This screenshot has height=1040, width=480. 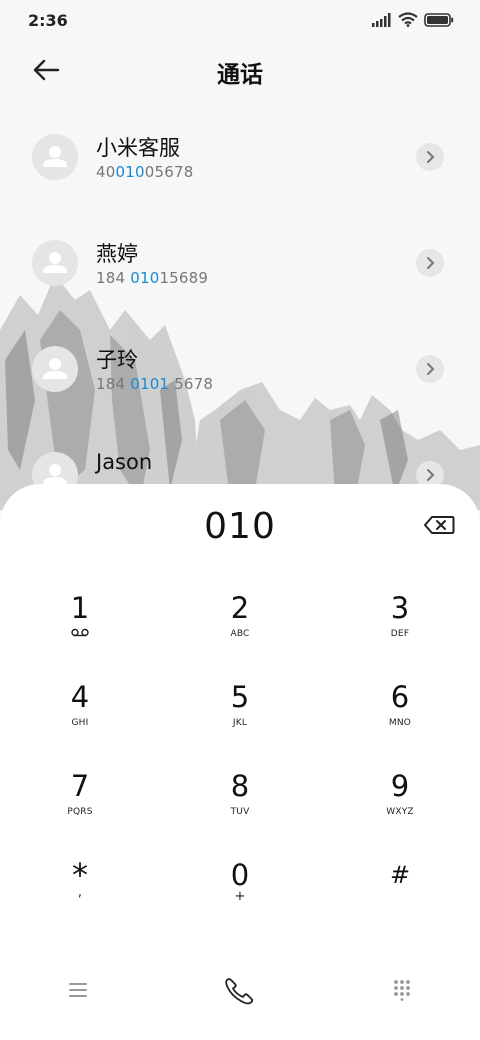 What do you see at coordinates (240, 20) in the screenshot?
I see `status-bar: 2:36` at bounding box center [240, 20].